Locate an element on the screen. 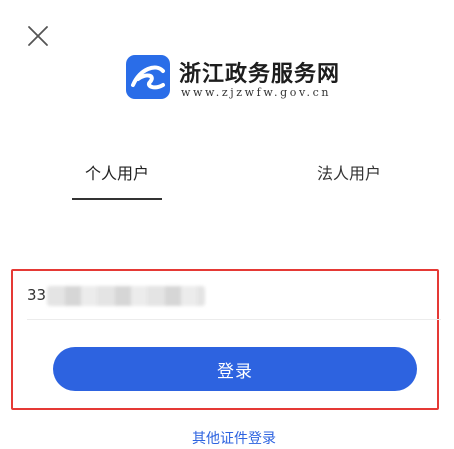  input-underline is located at coordinates (234, 319).